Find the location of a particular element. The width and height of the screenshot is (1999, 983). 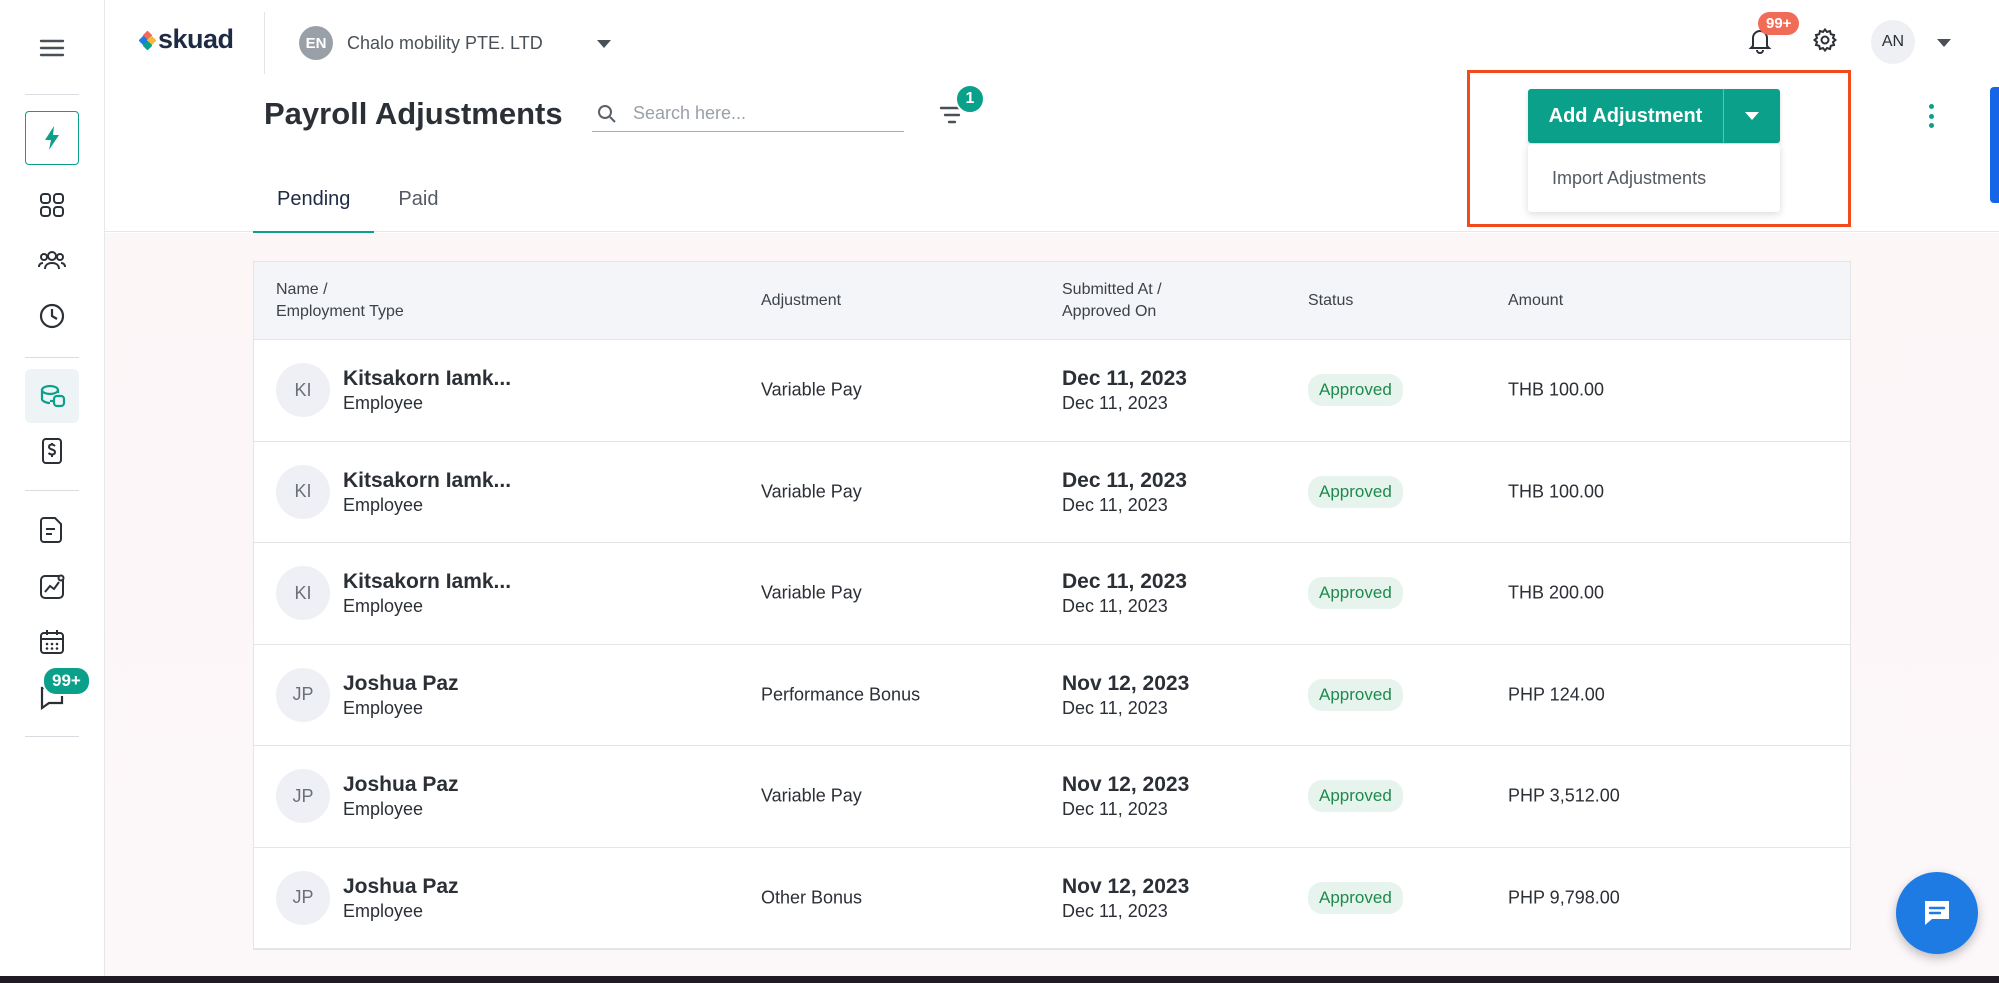

dollar-document-icon is located at coordinates (52, 451).